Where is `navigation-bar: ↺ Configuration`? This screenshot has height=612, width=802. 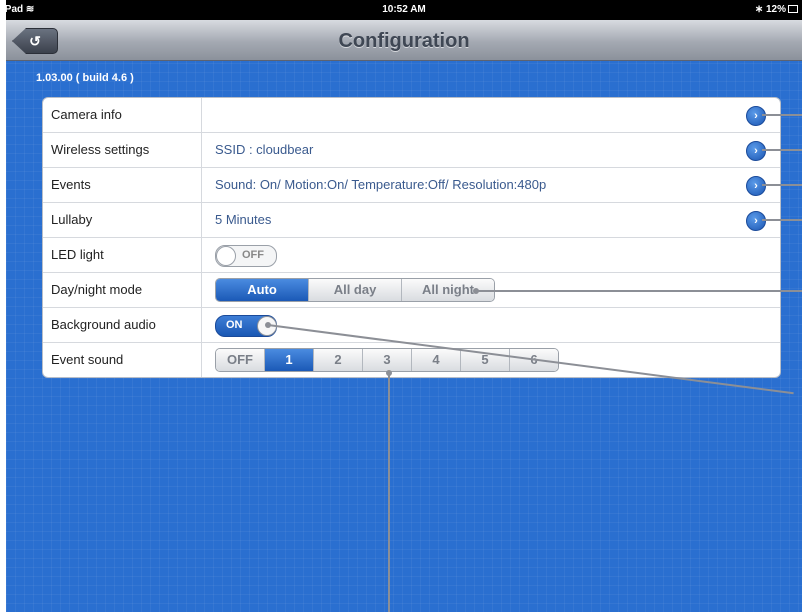
navigation-bar: ↺ Configuration is located at coordinates (404, 40).